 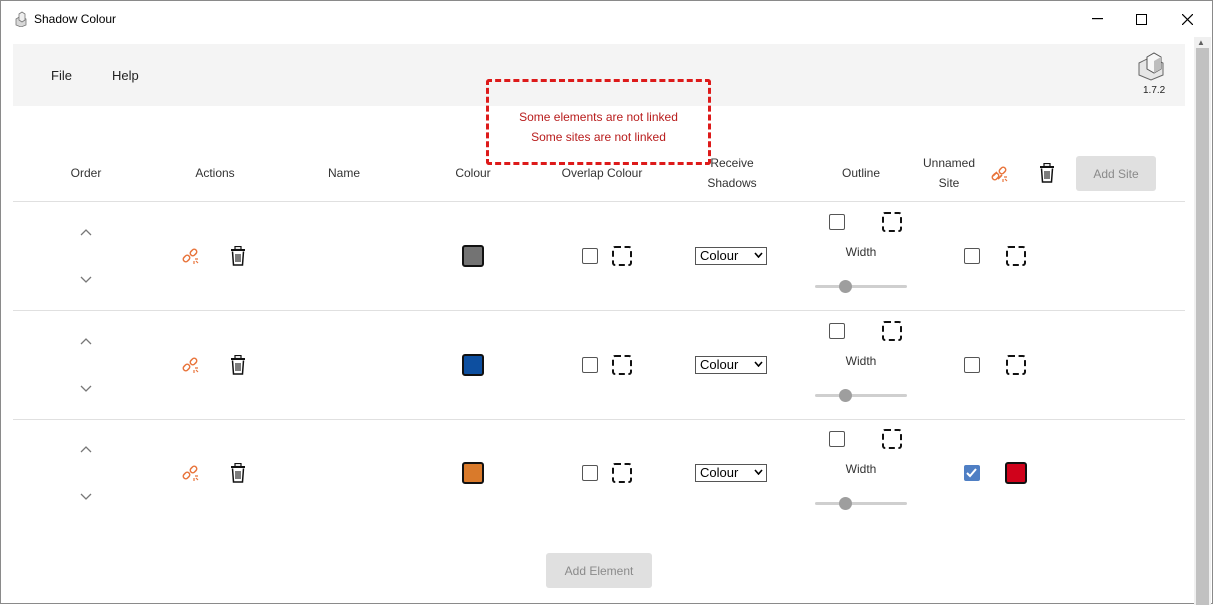 I want to click on header-name: Name, so click(x=343, y=173).